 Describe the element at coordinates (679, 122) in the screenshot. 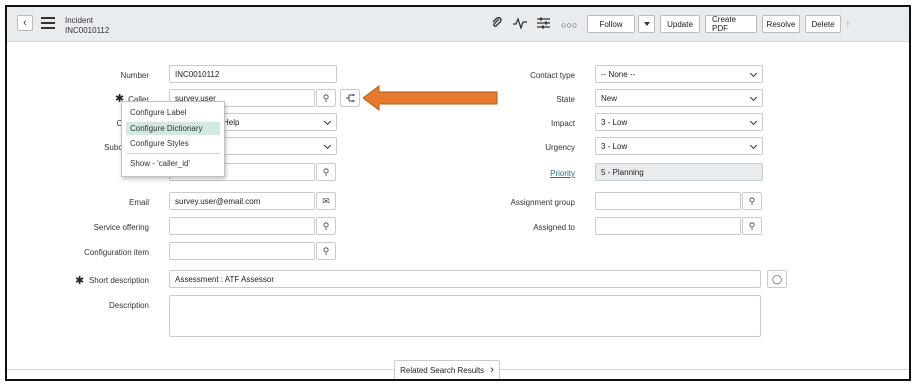

I see `impact-select: 3 - Low` at that location.